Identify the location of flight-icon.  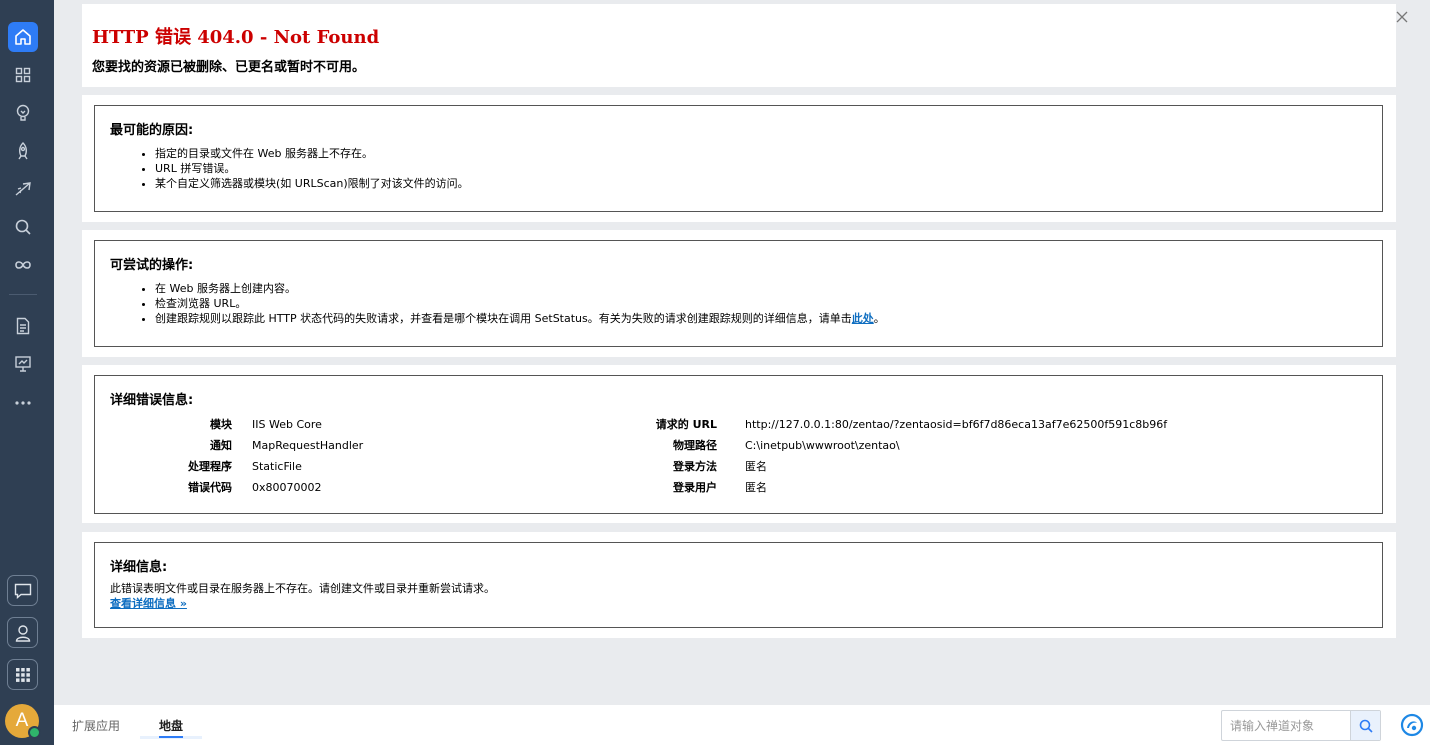
(23, 189).